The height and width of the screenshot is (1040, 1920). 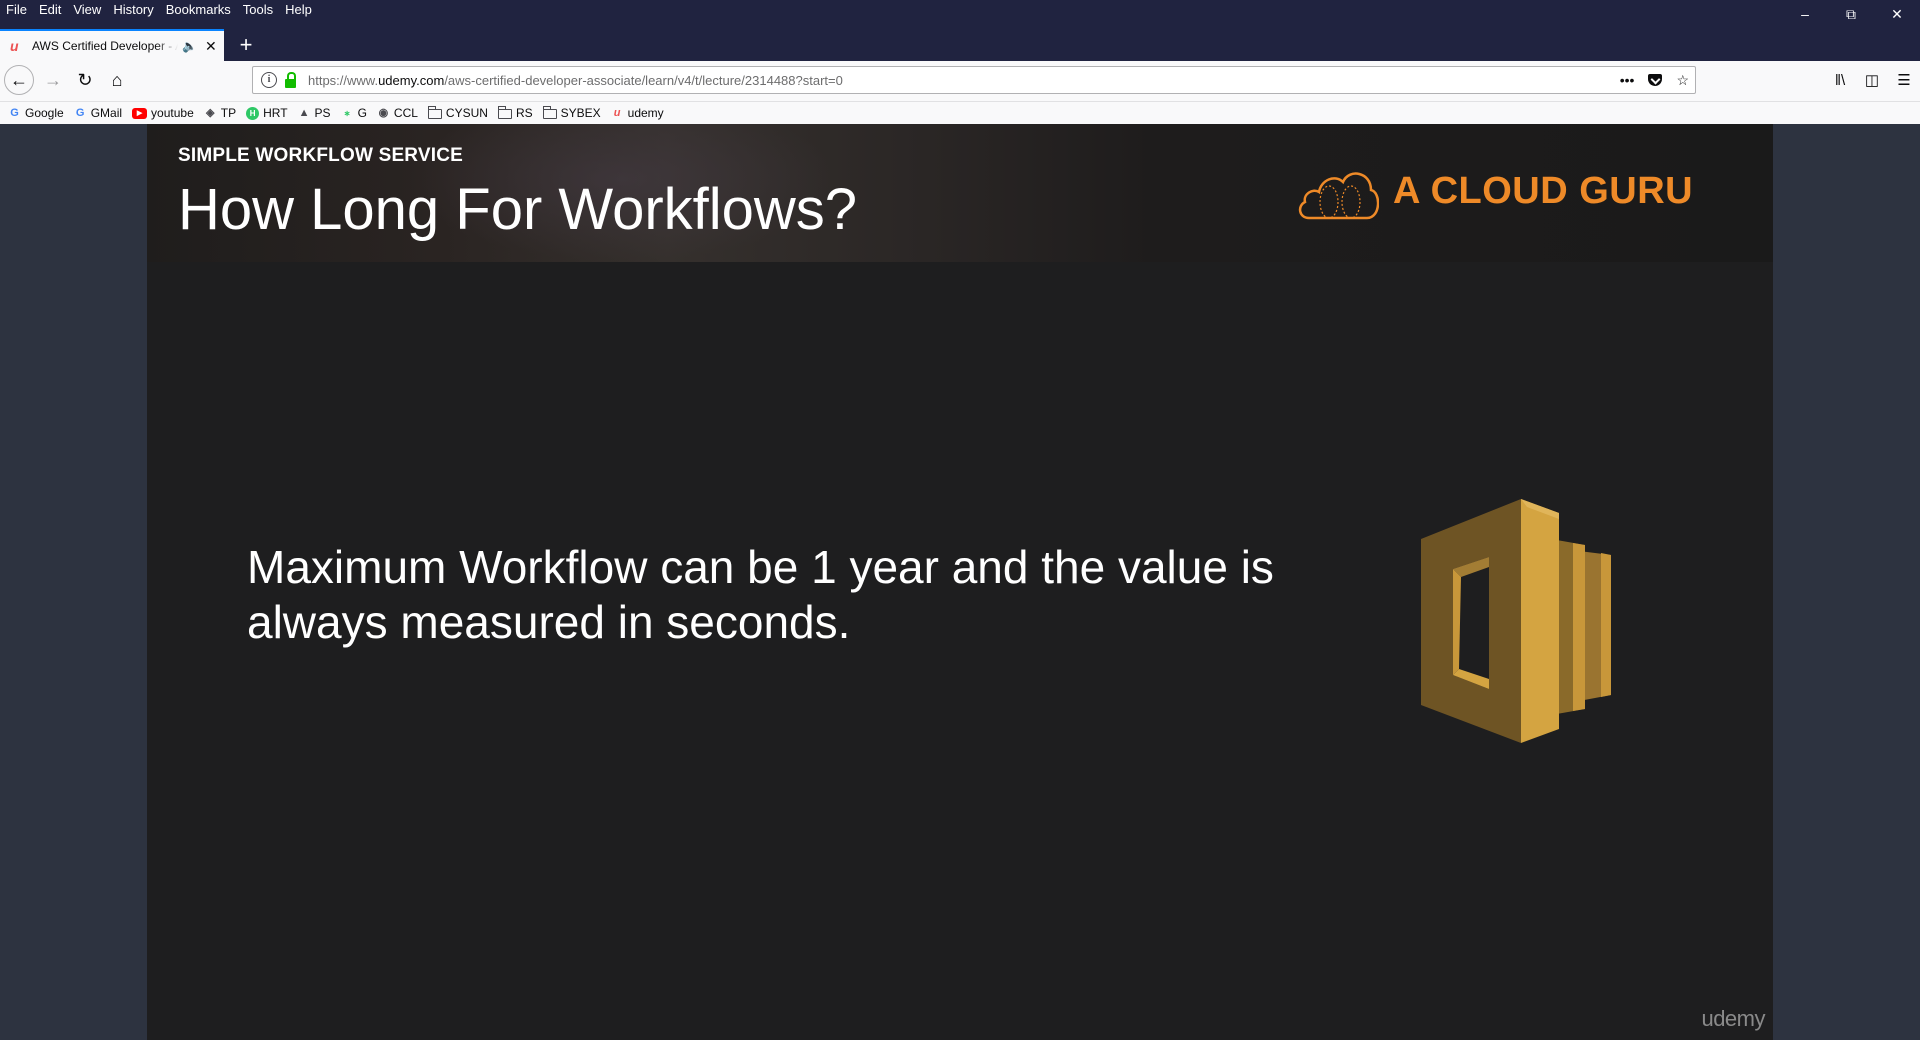 I want to click on bookmark-label: RS, so click(x=524, y=113).